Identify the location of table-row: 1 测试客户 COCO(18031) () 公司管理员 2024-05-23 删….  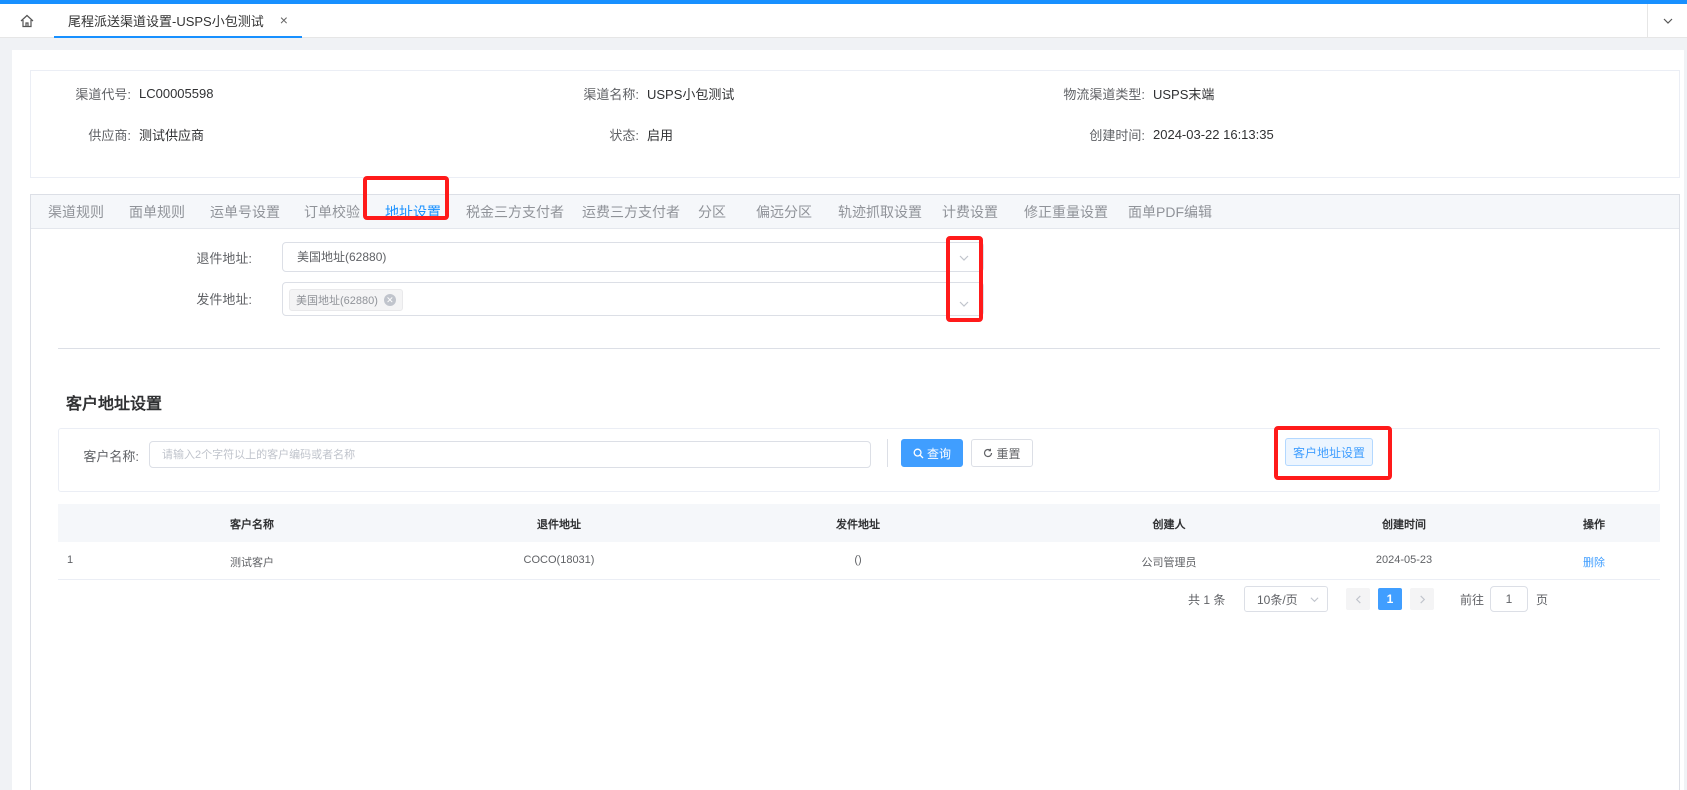
(859, 561).